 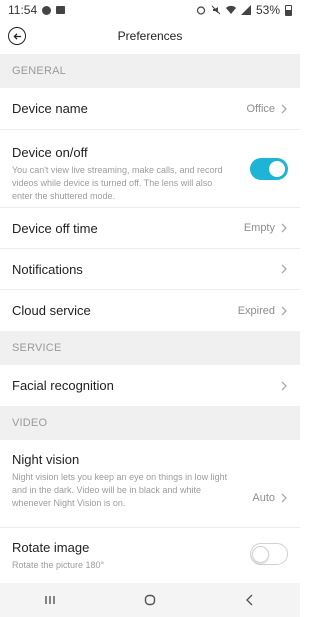 What do you see at coordinates (150, 109) in the screenshot?
I see `device-name-row: Device name Office` at bounding box center [150, 109].